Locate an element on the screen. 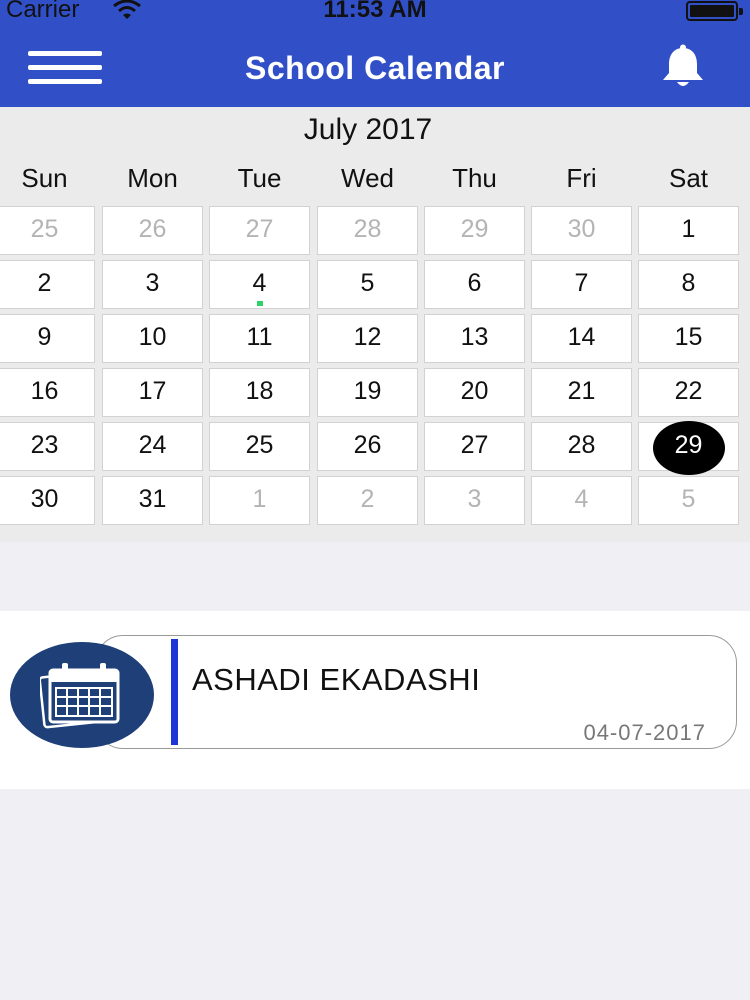 The height and width of the screenshot is (1000, 750). month-label: July 2017 is located at coordinates (368, 129).